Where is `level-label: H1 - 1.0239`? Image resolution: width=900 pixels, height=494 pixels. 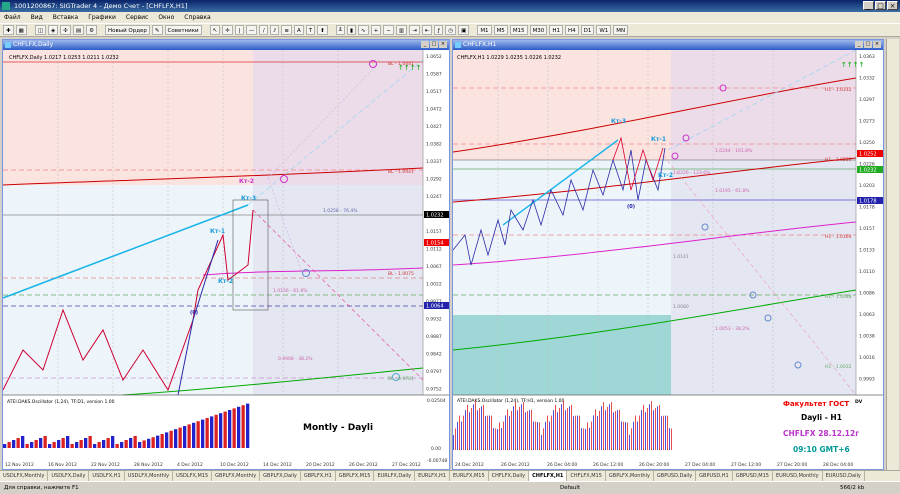
level-label: H1 - 1.0239 is located at coordinates (838, 160).